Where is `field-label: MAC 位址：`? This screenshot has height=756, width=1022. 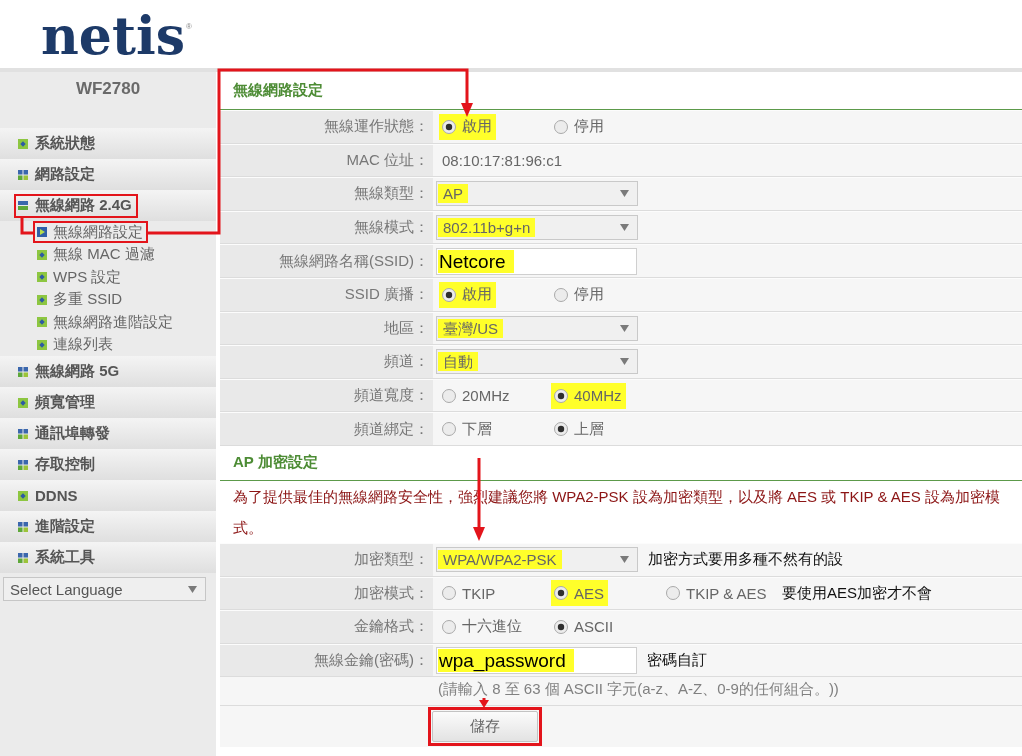
field-label: MAC 位址： is located at coordinates (387, 160).